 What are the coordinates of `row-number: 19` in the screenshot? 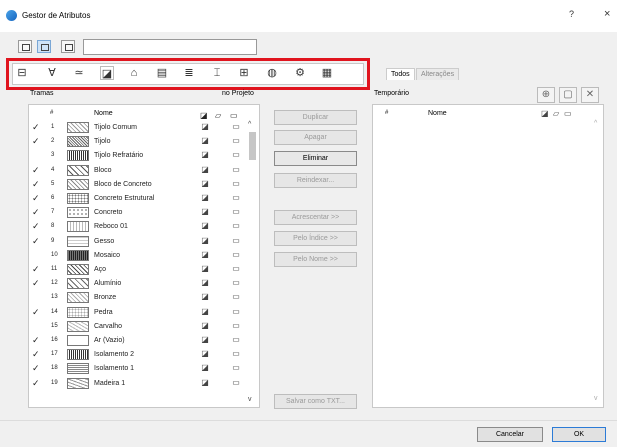 It's located at (54, 382).